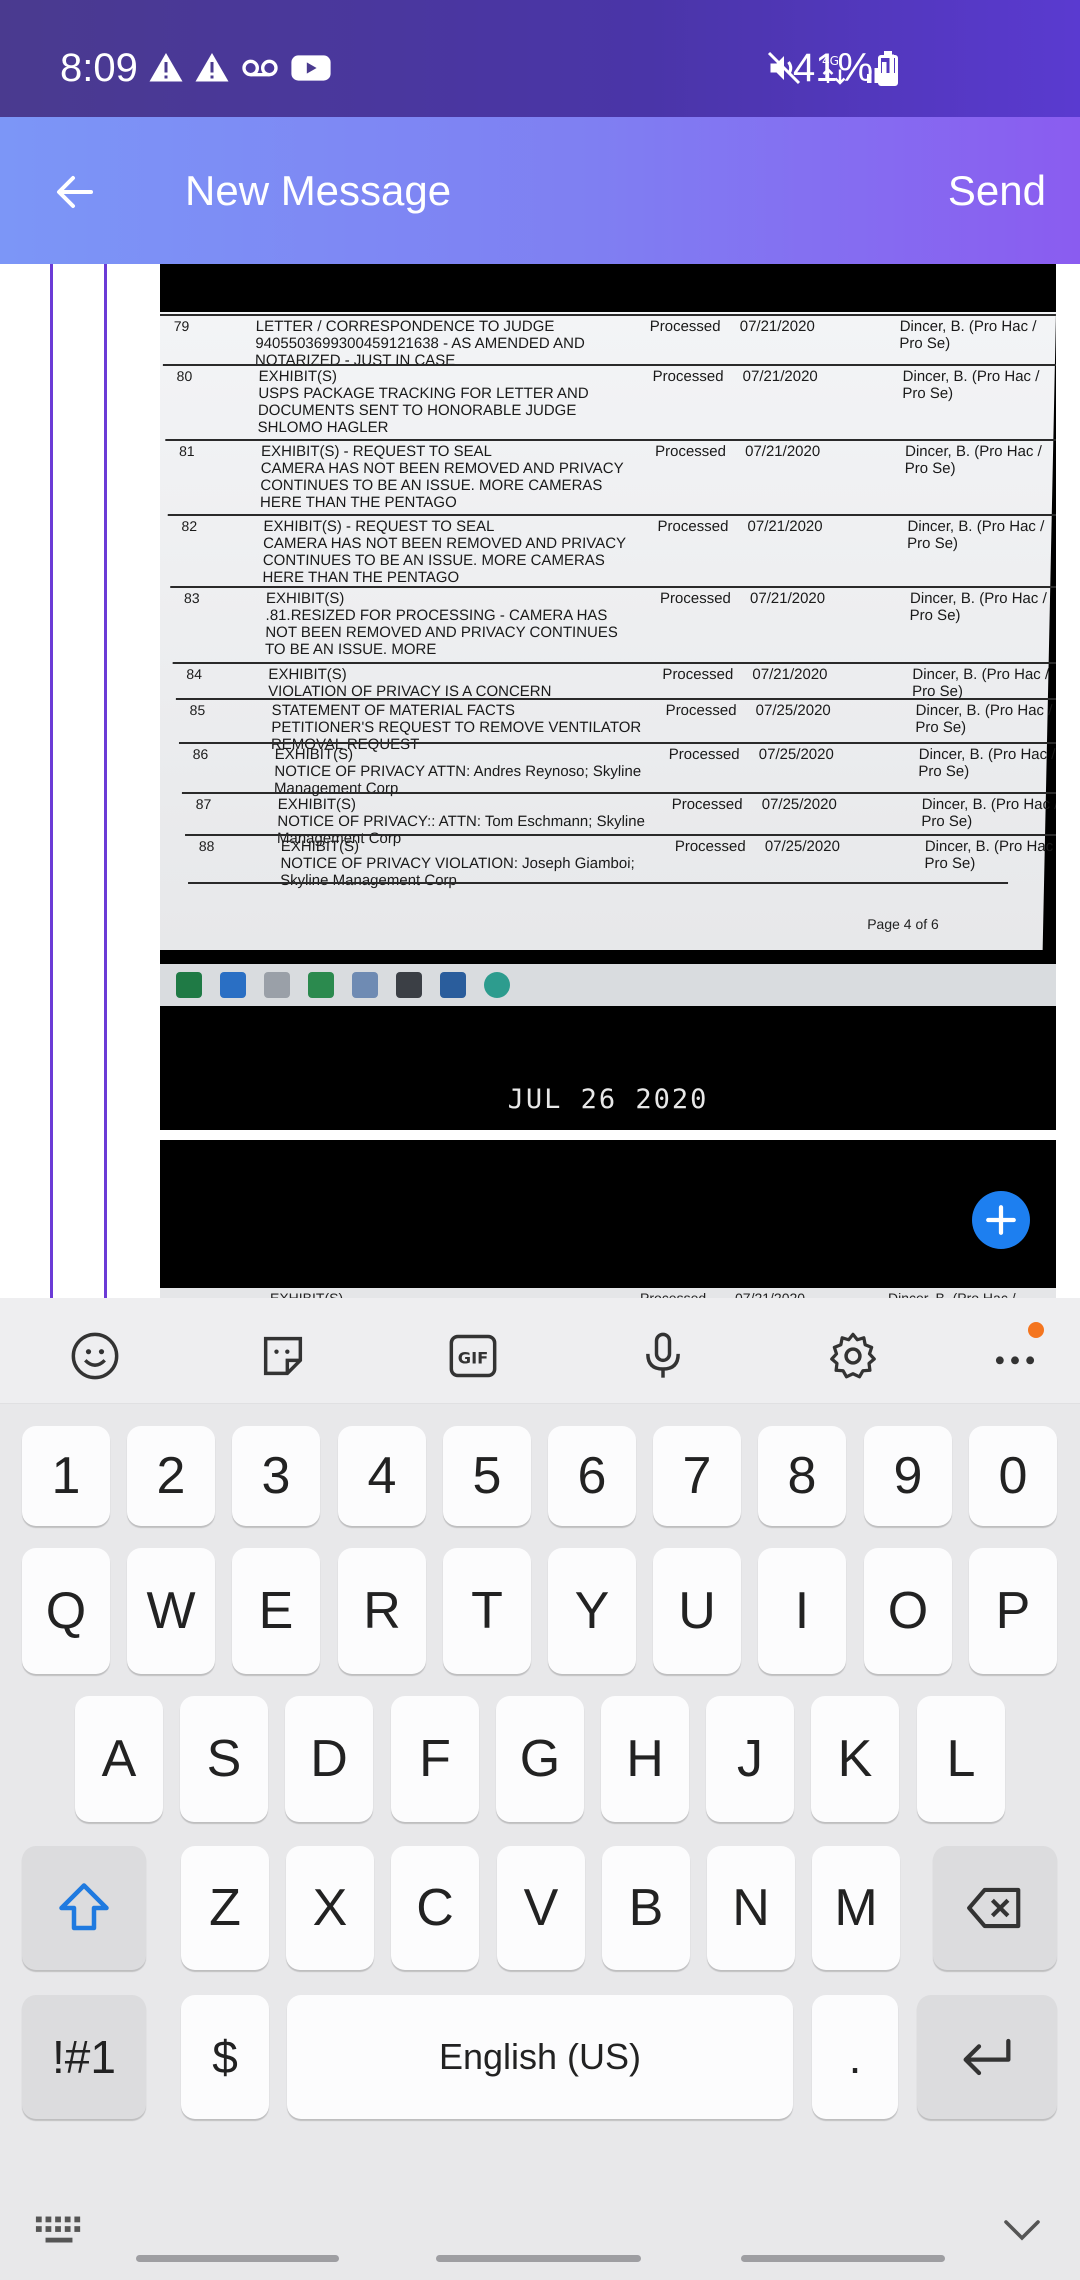 The height and width of the screenshot is (2280, 1080). Describe the element at coordinates (171, 1611) in the screenshot. I see `key-w: W` at that location.